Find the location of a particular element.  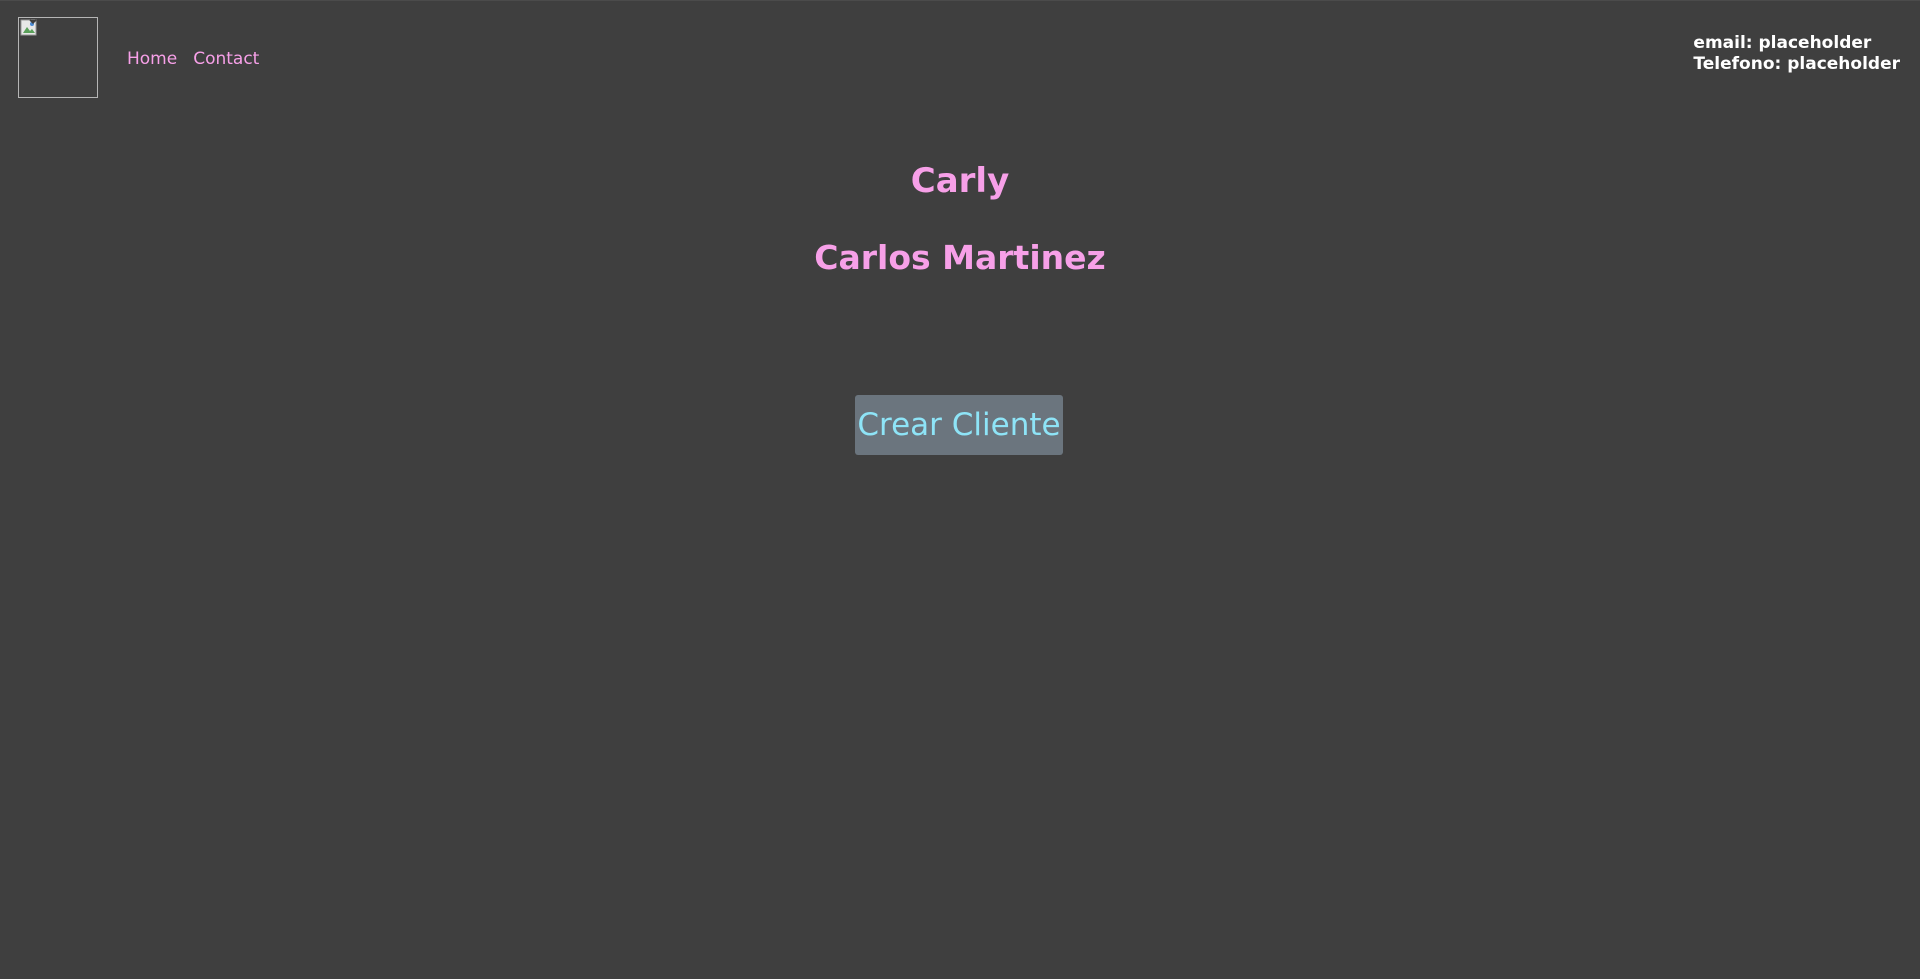

main-nav: Home Contact is located at coordinates (193, 59).